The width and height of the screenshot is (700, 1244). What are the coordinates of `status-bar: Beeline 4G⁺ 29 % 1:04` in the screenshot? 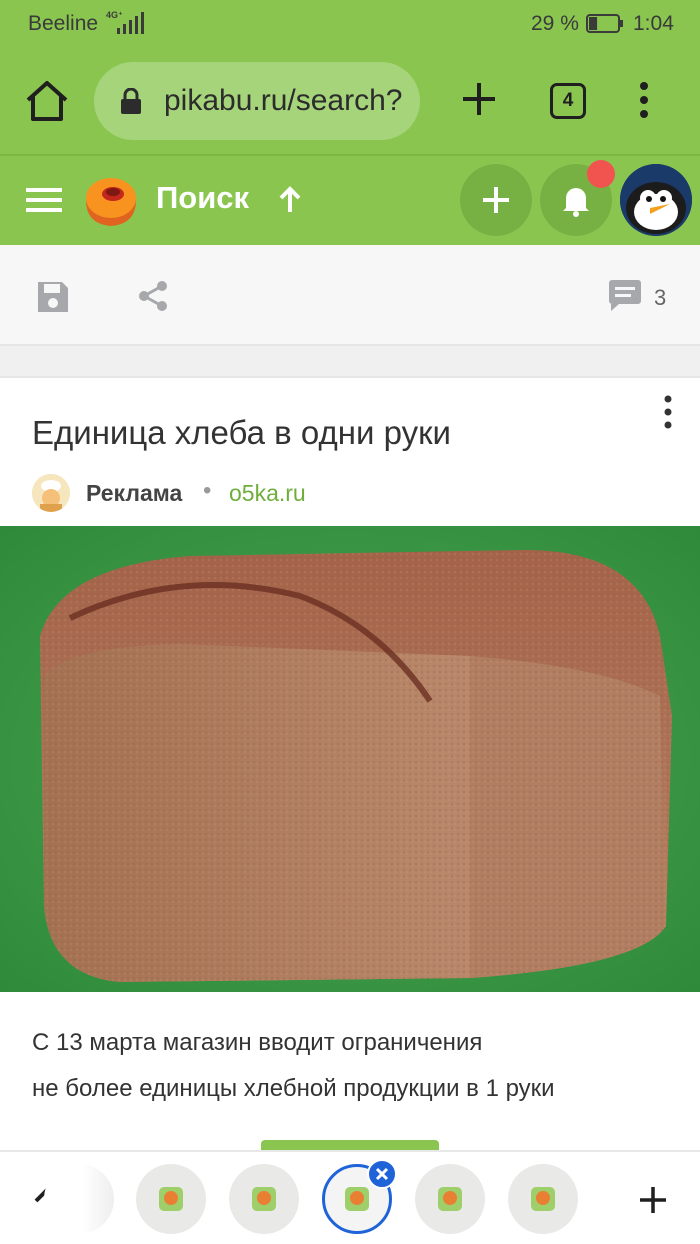 It's located at (350, 25).